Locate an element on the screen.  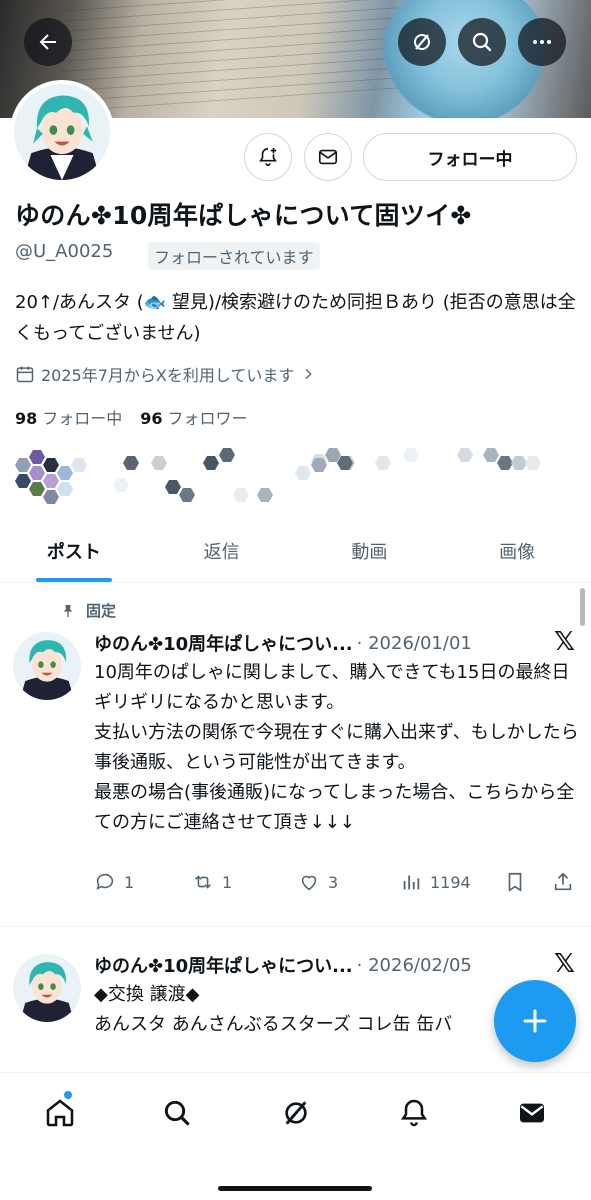
tweet-actions: 1 1 3 1194 is located at coordinates (334, 885).